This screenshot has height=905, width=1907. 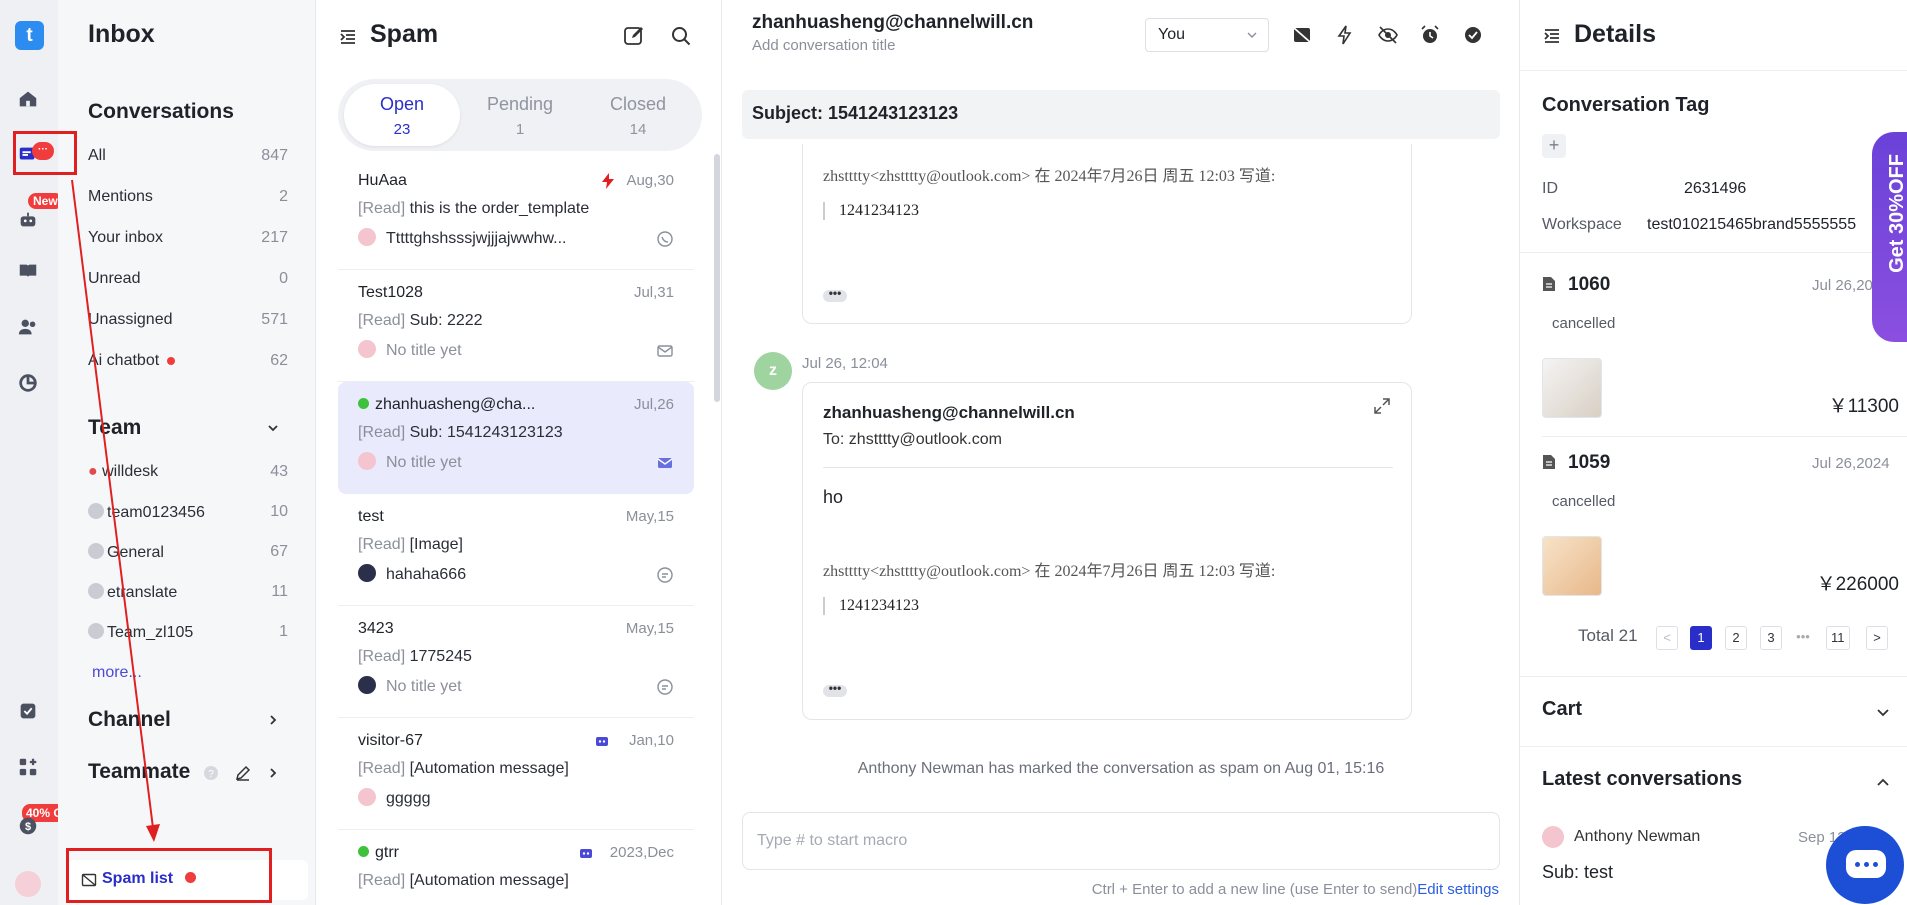 I want to click on search-icon, so click(x=681, y=36).